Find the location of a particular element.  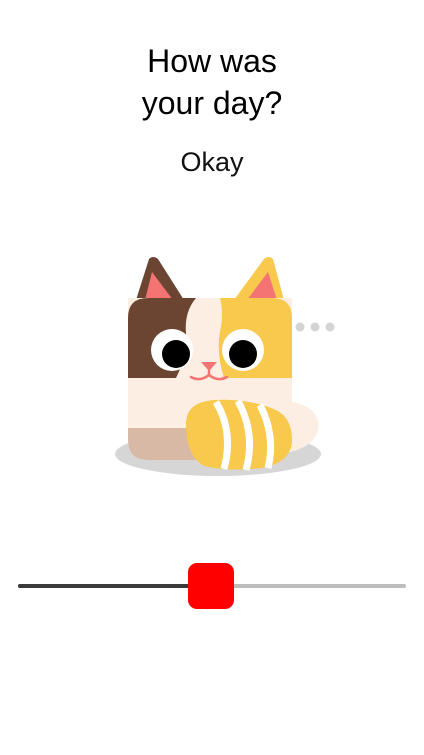

question-line-1: How was is located at coordinates (212, 61).